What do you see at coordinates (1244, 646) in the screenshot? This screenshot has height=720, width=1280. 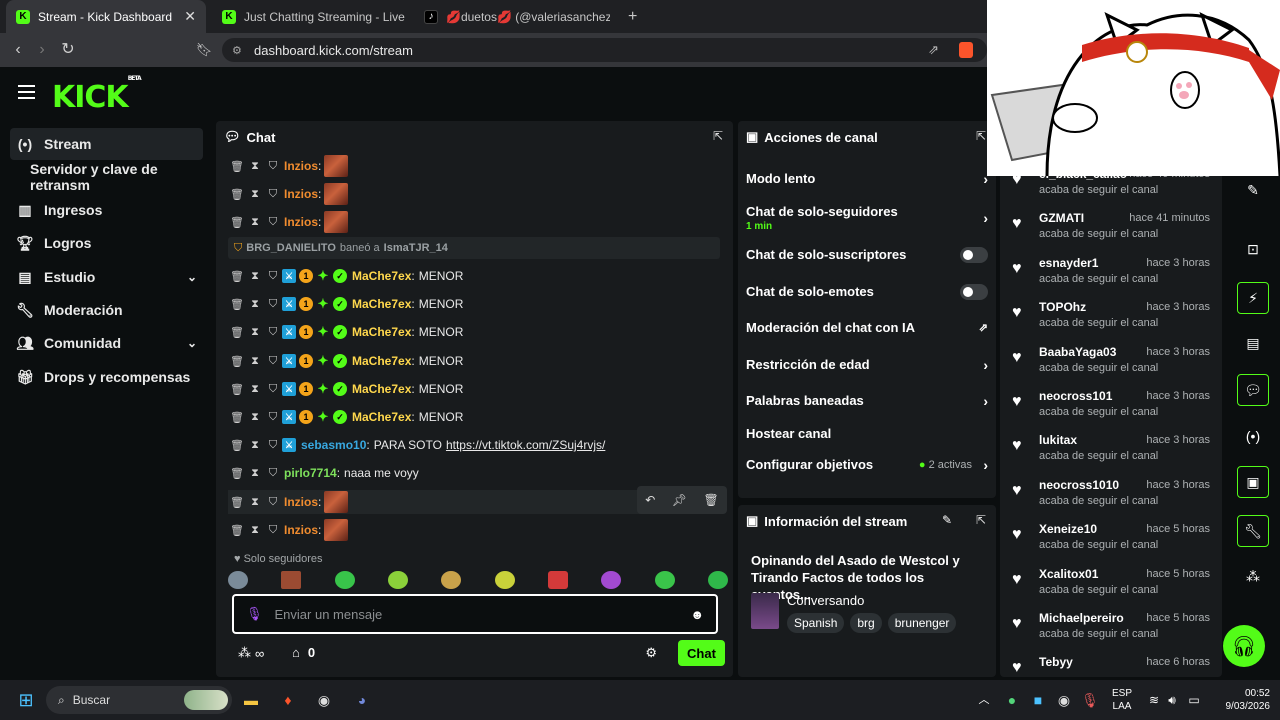 I see `support-headset-icon: 🎧︎` at bounding box center [1244, 646].